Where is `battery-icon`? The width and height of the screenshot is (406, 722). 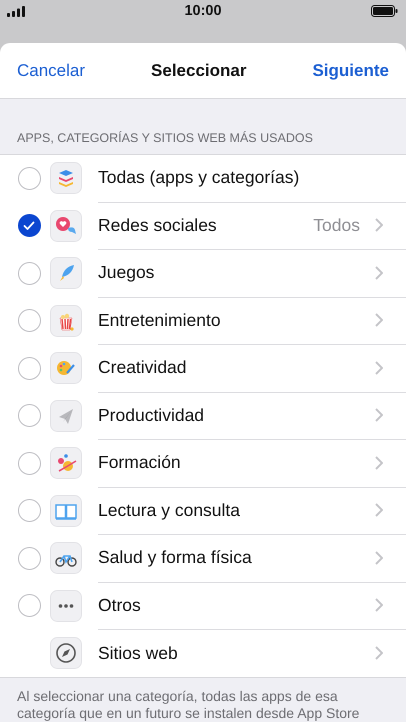
battery-icon is located at coordinates (384, 11).